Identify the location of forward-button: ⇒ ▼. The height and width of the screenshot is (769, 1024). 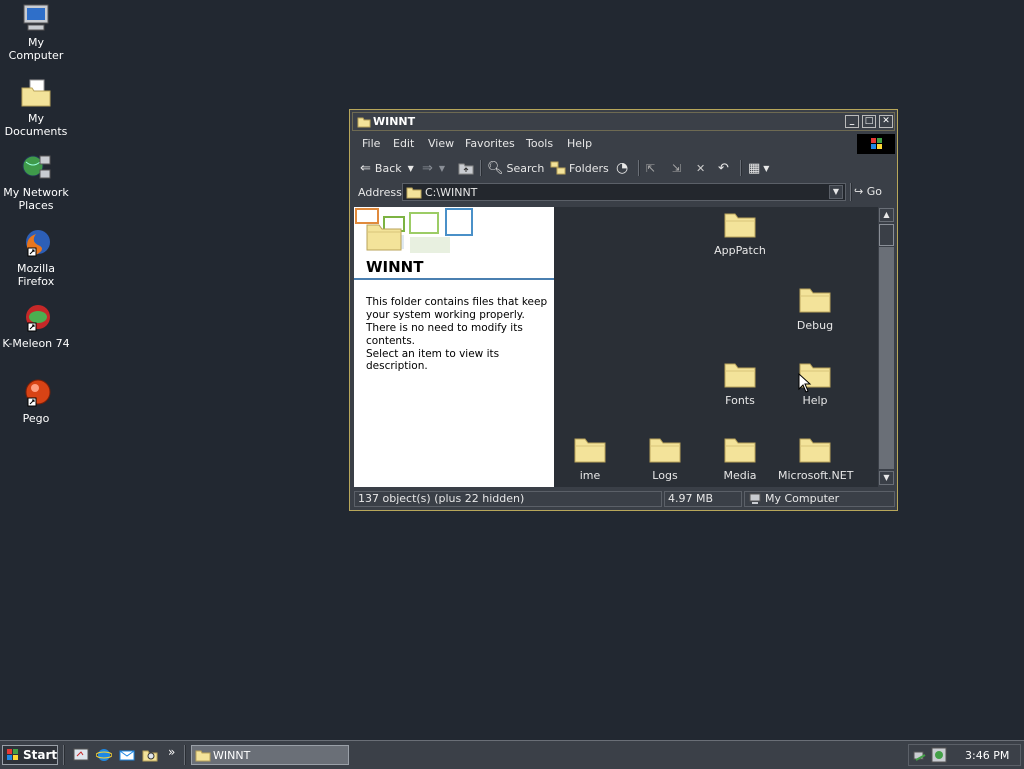
(433, 168).